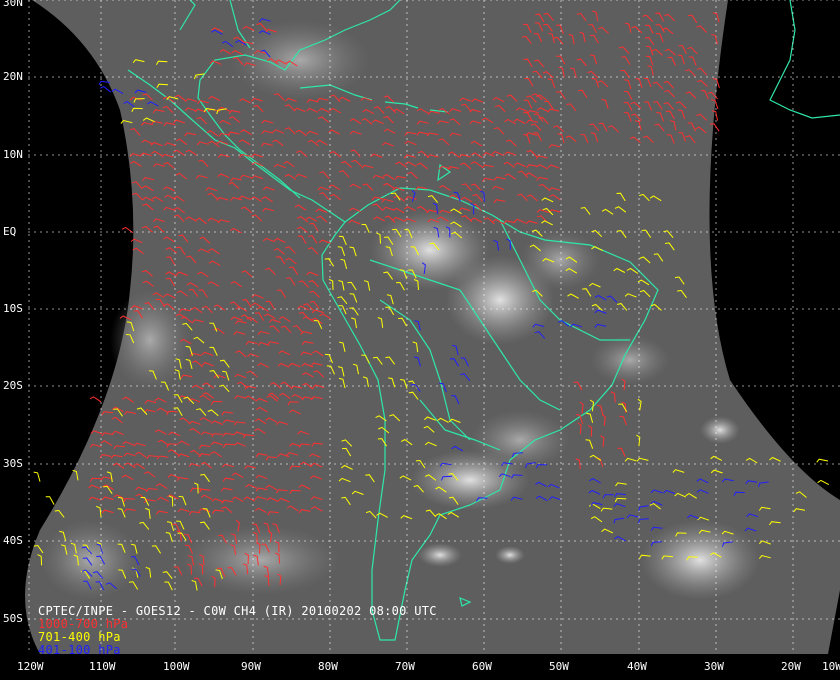  I want to click on longitude-label: 80W, so click(328, 666).